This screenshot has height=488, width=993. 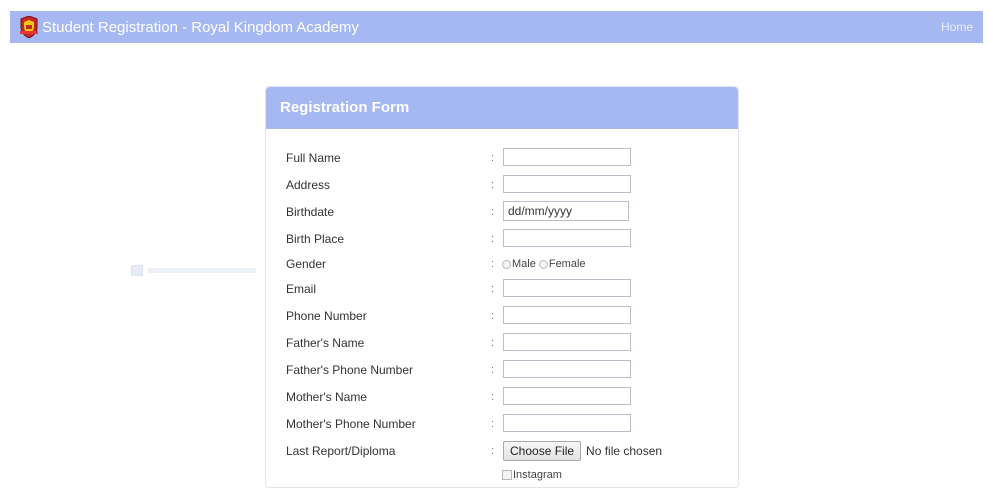 I want to click on mothers-phone-label: Mother's Phone Number, so click(x=351, y=424).